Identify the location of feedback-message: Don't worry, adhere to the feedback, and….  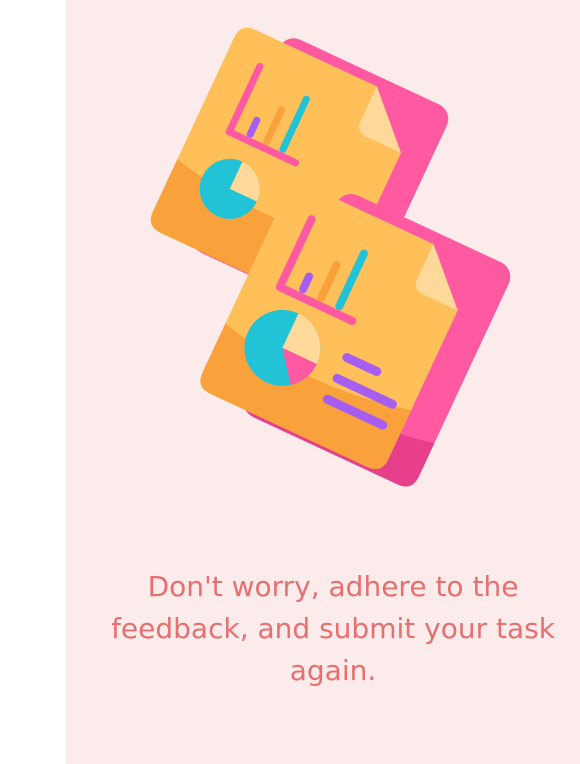
(333, 628).